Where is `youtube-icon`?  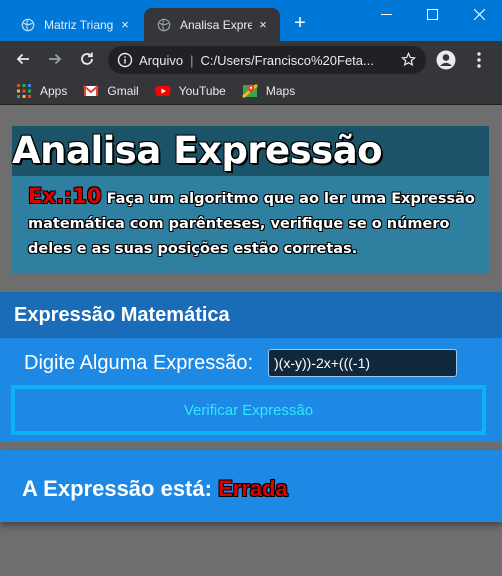 youtube-icon is located at coordinates (163, 91).